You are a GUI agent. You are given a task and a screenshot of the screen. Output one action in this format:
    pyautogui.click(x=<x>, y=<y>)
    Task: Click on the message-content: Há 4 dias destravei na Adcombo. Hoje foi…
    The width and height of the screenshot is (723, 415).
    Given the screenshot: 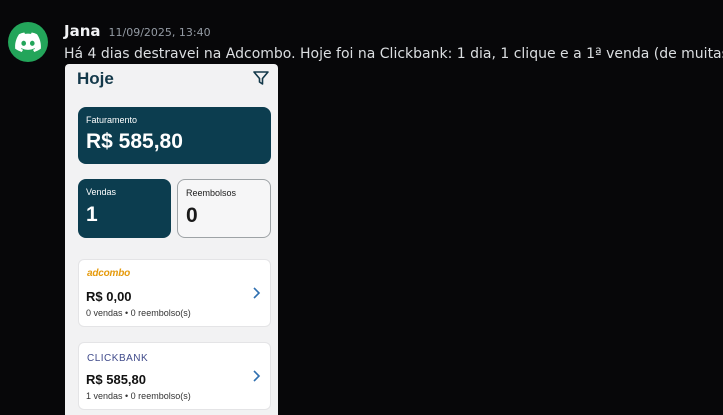 What is the action you would take?
    pyautogui.click(x=393, y=53)
    